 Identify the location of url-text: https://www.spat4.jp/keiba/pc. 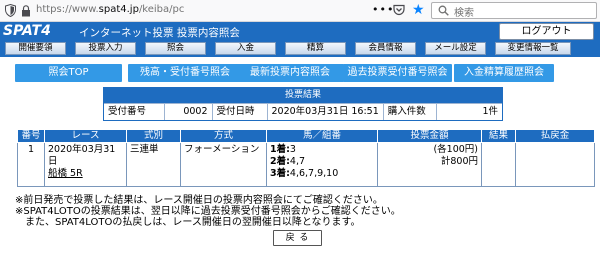
(110, 9).